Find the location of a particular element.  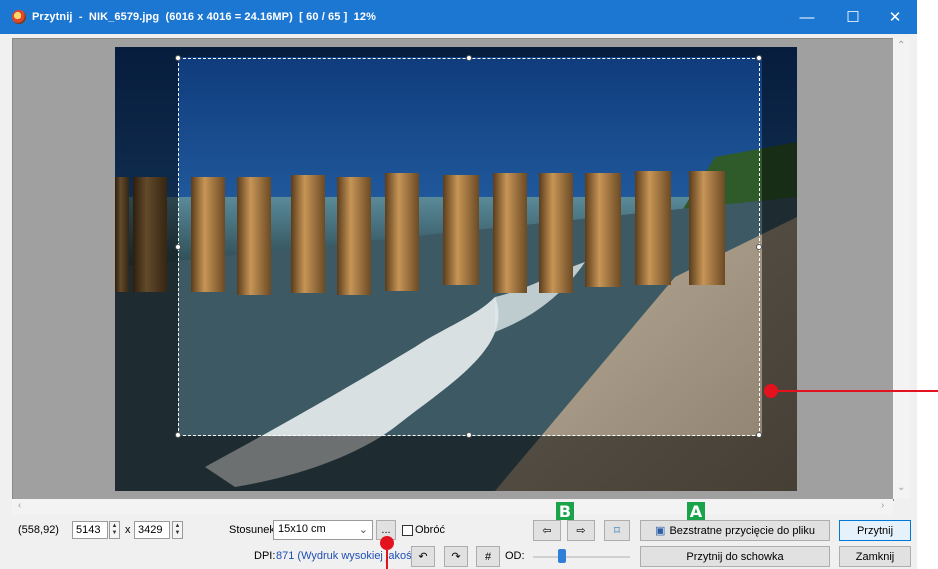

arrow-left-icon: ⇦ is located at coordinates (547, 531).